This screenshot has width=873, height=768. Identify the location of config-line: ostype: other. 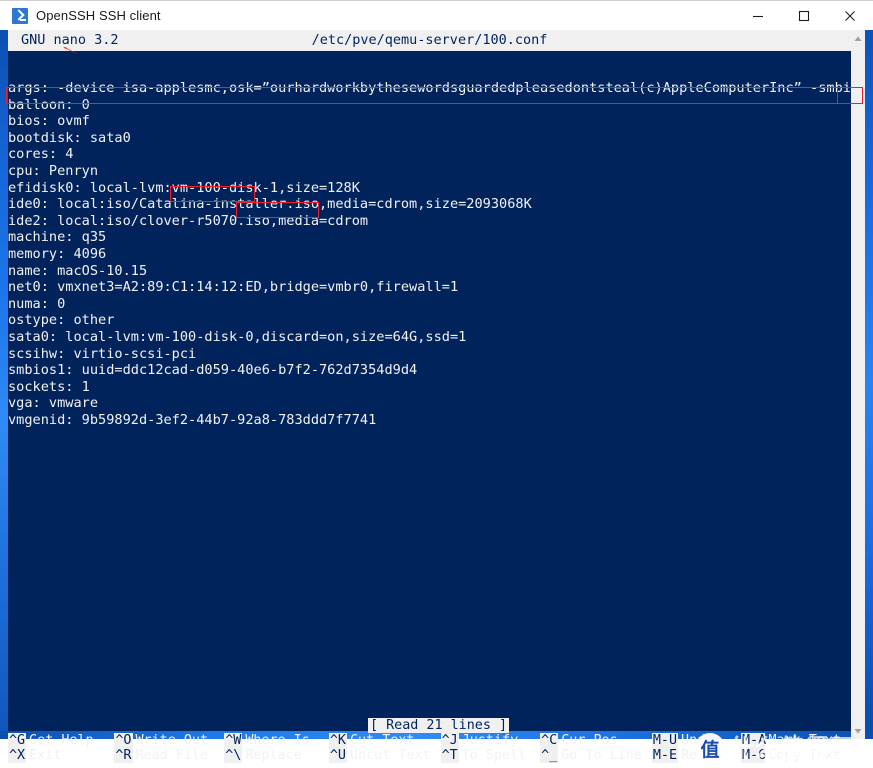
(61, 320).